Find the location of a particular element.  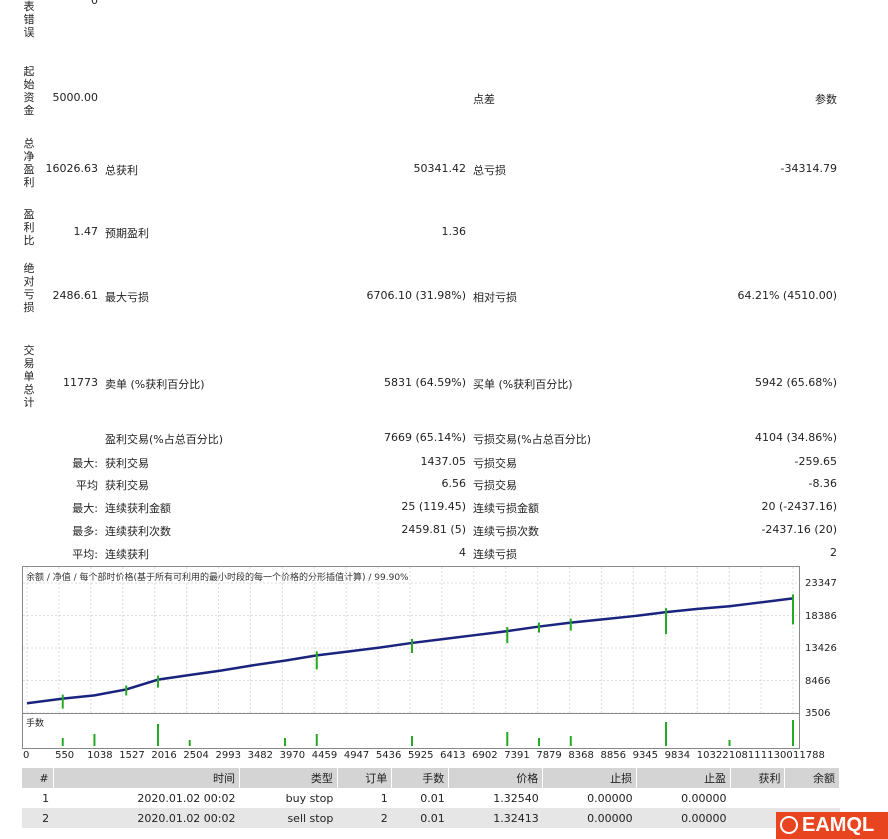

x-tick-label: 0 is located at coordinates (26, 755).